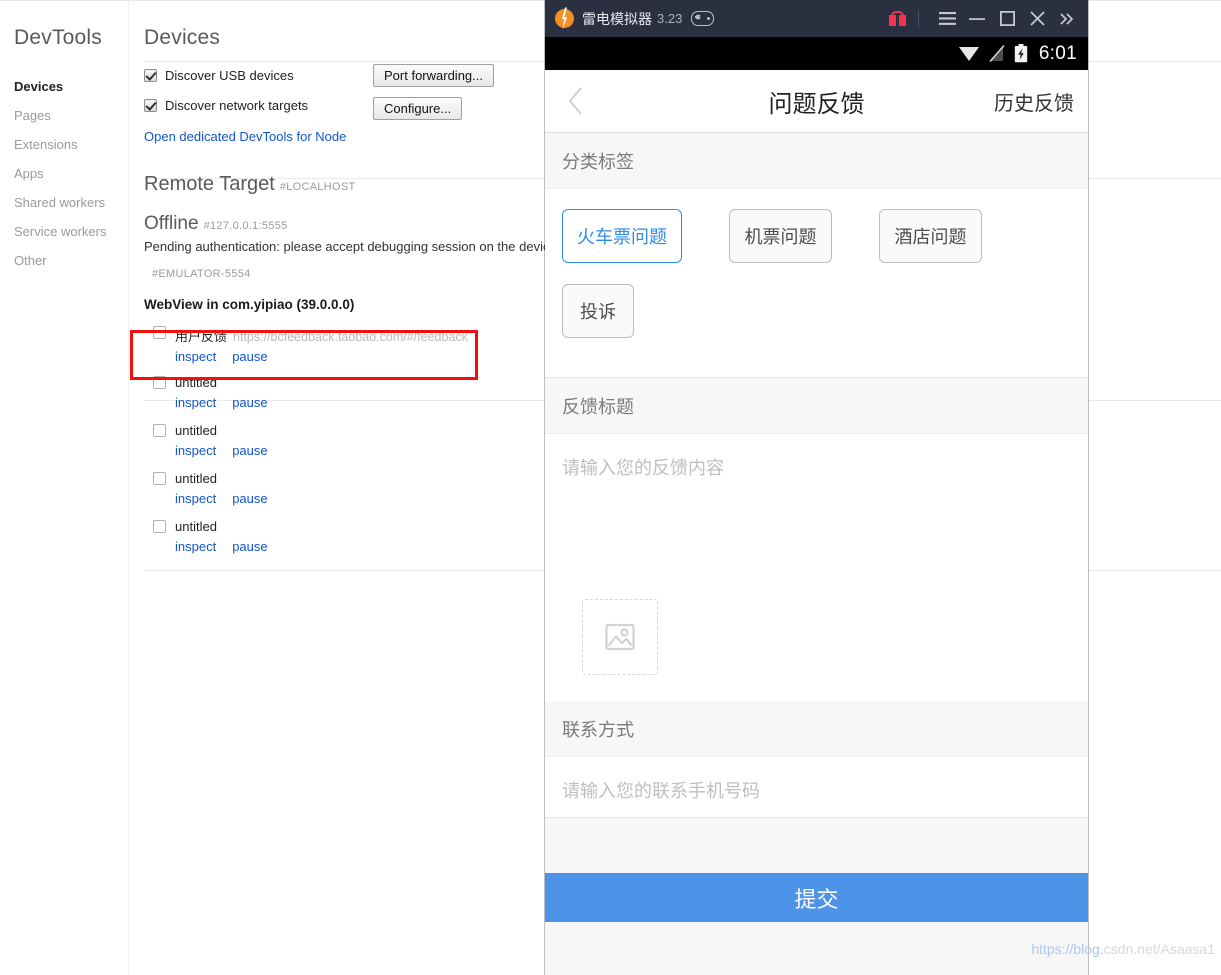 Image resolution: width=1221 pixels, height=975 pixels. Describe the element at coordinates (918, 18) in the screenshot. I see `titlebar-separator` at that location.